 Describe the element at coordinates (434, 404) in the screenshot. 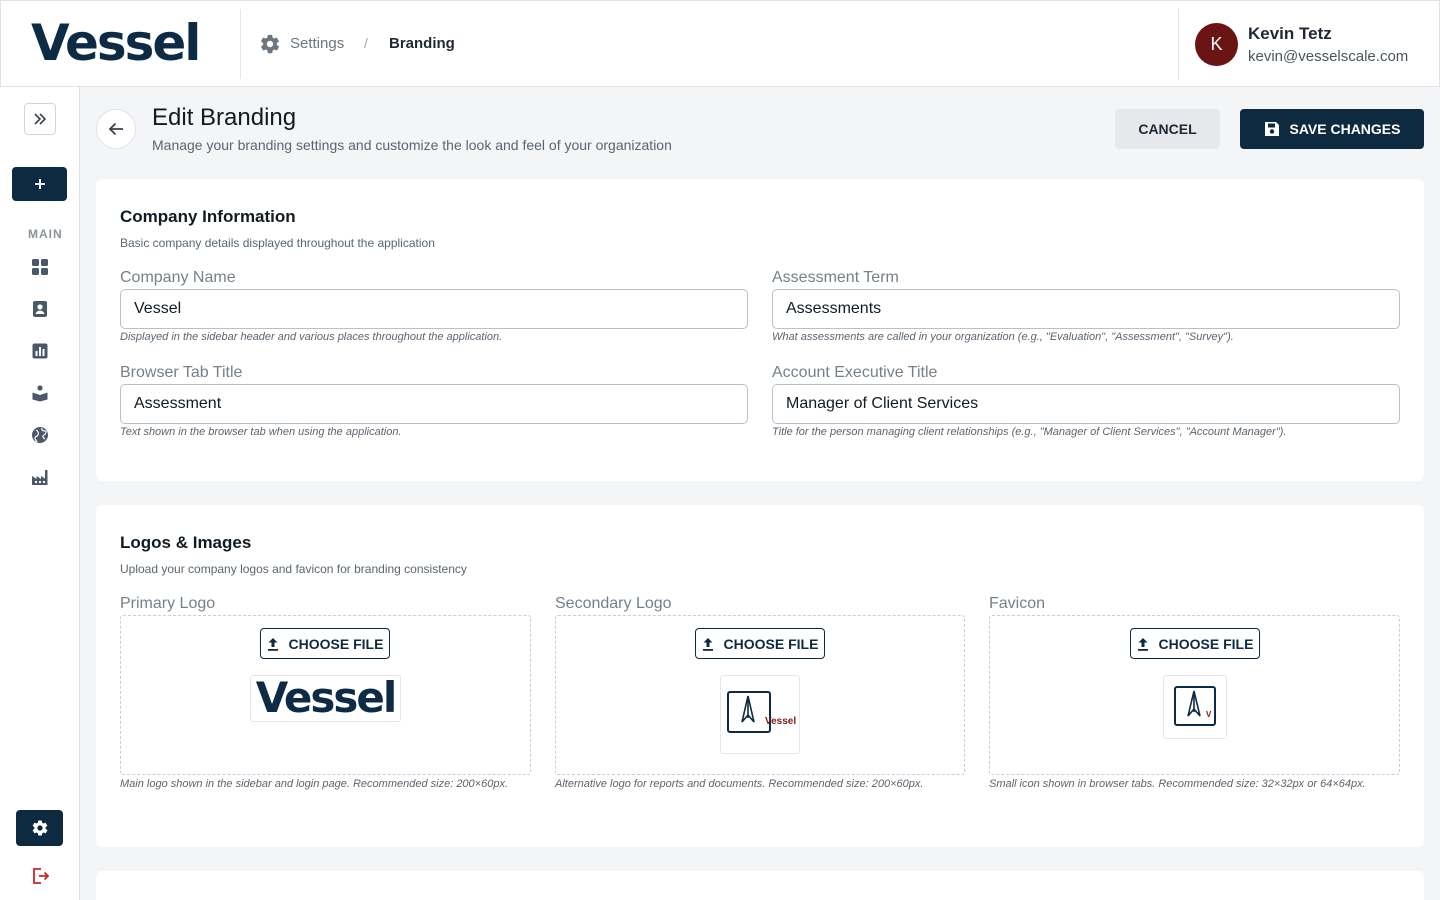

I see `browser-title-input` at that location.